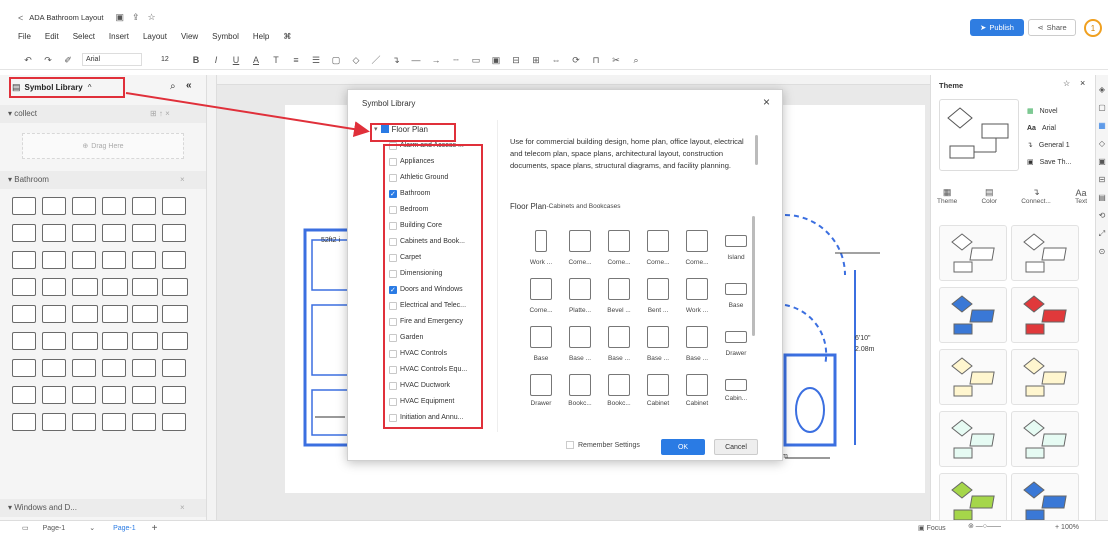  I want to click on page-layout-icon: ▭, so click(25, 528).